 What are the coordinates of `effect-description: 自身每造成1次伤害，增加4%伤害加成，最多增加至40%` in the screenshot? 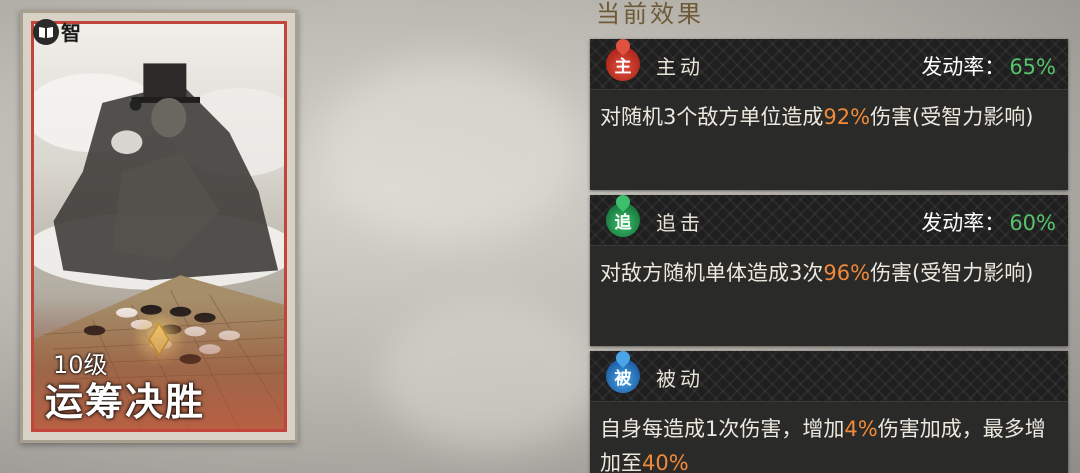 It's located at (829, 437).